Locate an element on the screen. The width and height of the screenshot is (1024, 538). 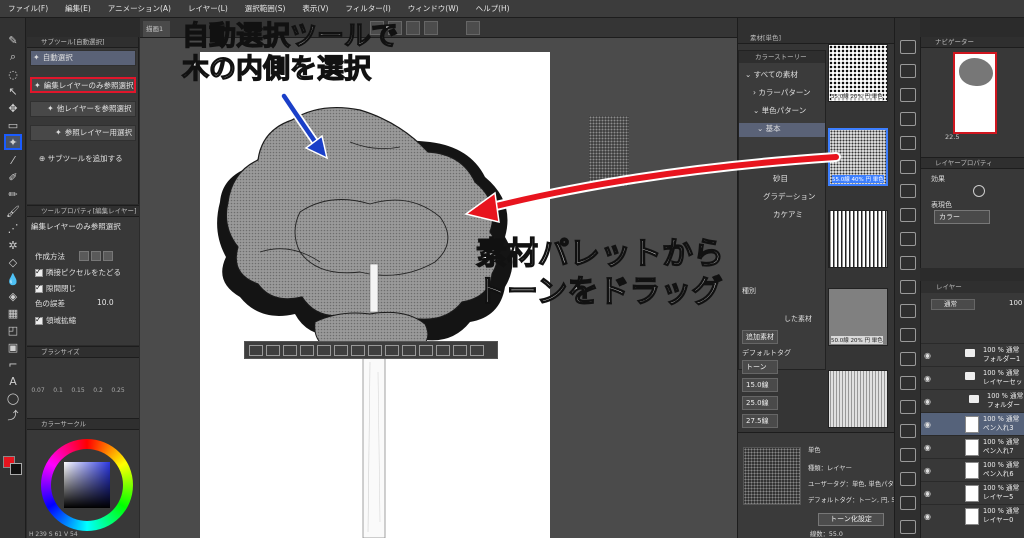
invert-selection-icon is located at coordinates (273, 350).